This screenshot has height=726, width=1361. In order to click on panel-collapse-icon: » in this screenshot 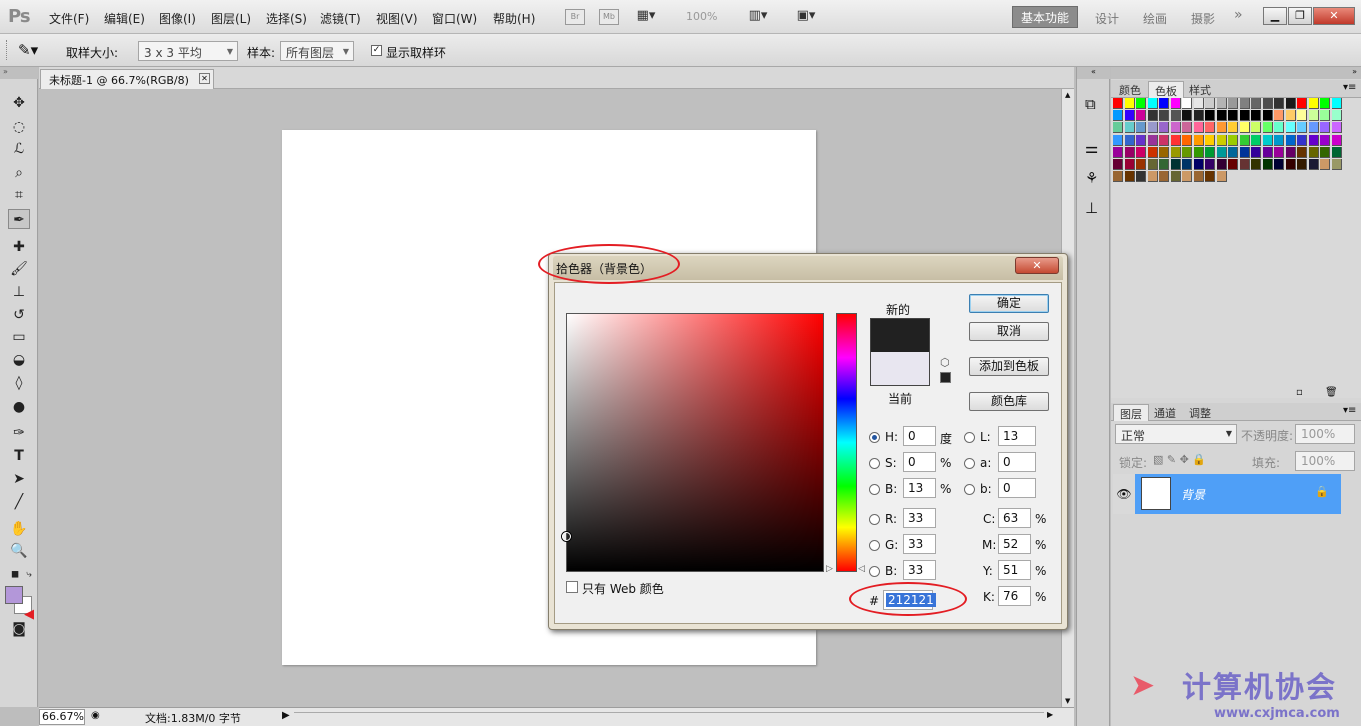, I will do `click(19, 73)`.